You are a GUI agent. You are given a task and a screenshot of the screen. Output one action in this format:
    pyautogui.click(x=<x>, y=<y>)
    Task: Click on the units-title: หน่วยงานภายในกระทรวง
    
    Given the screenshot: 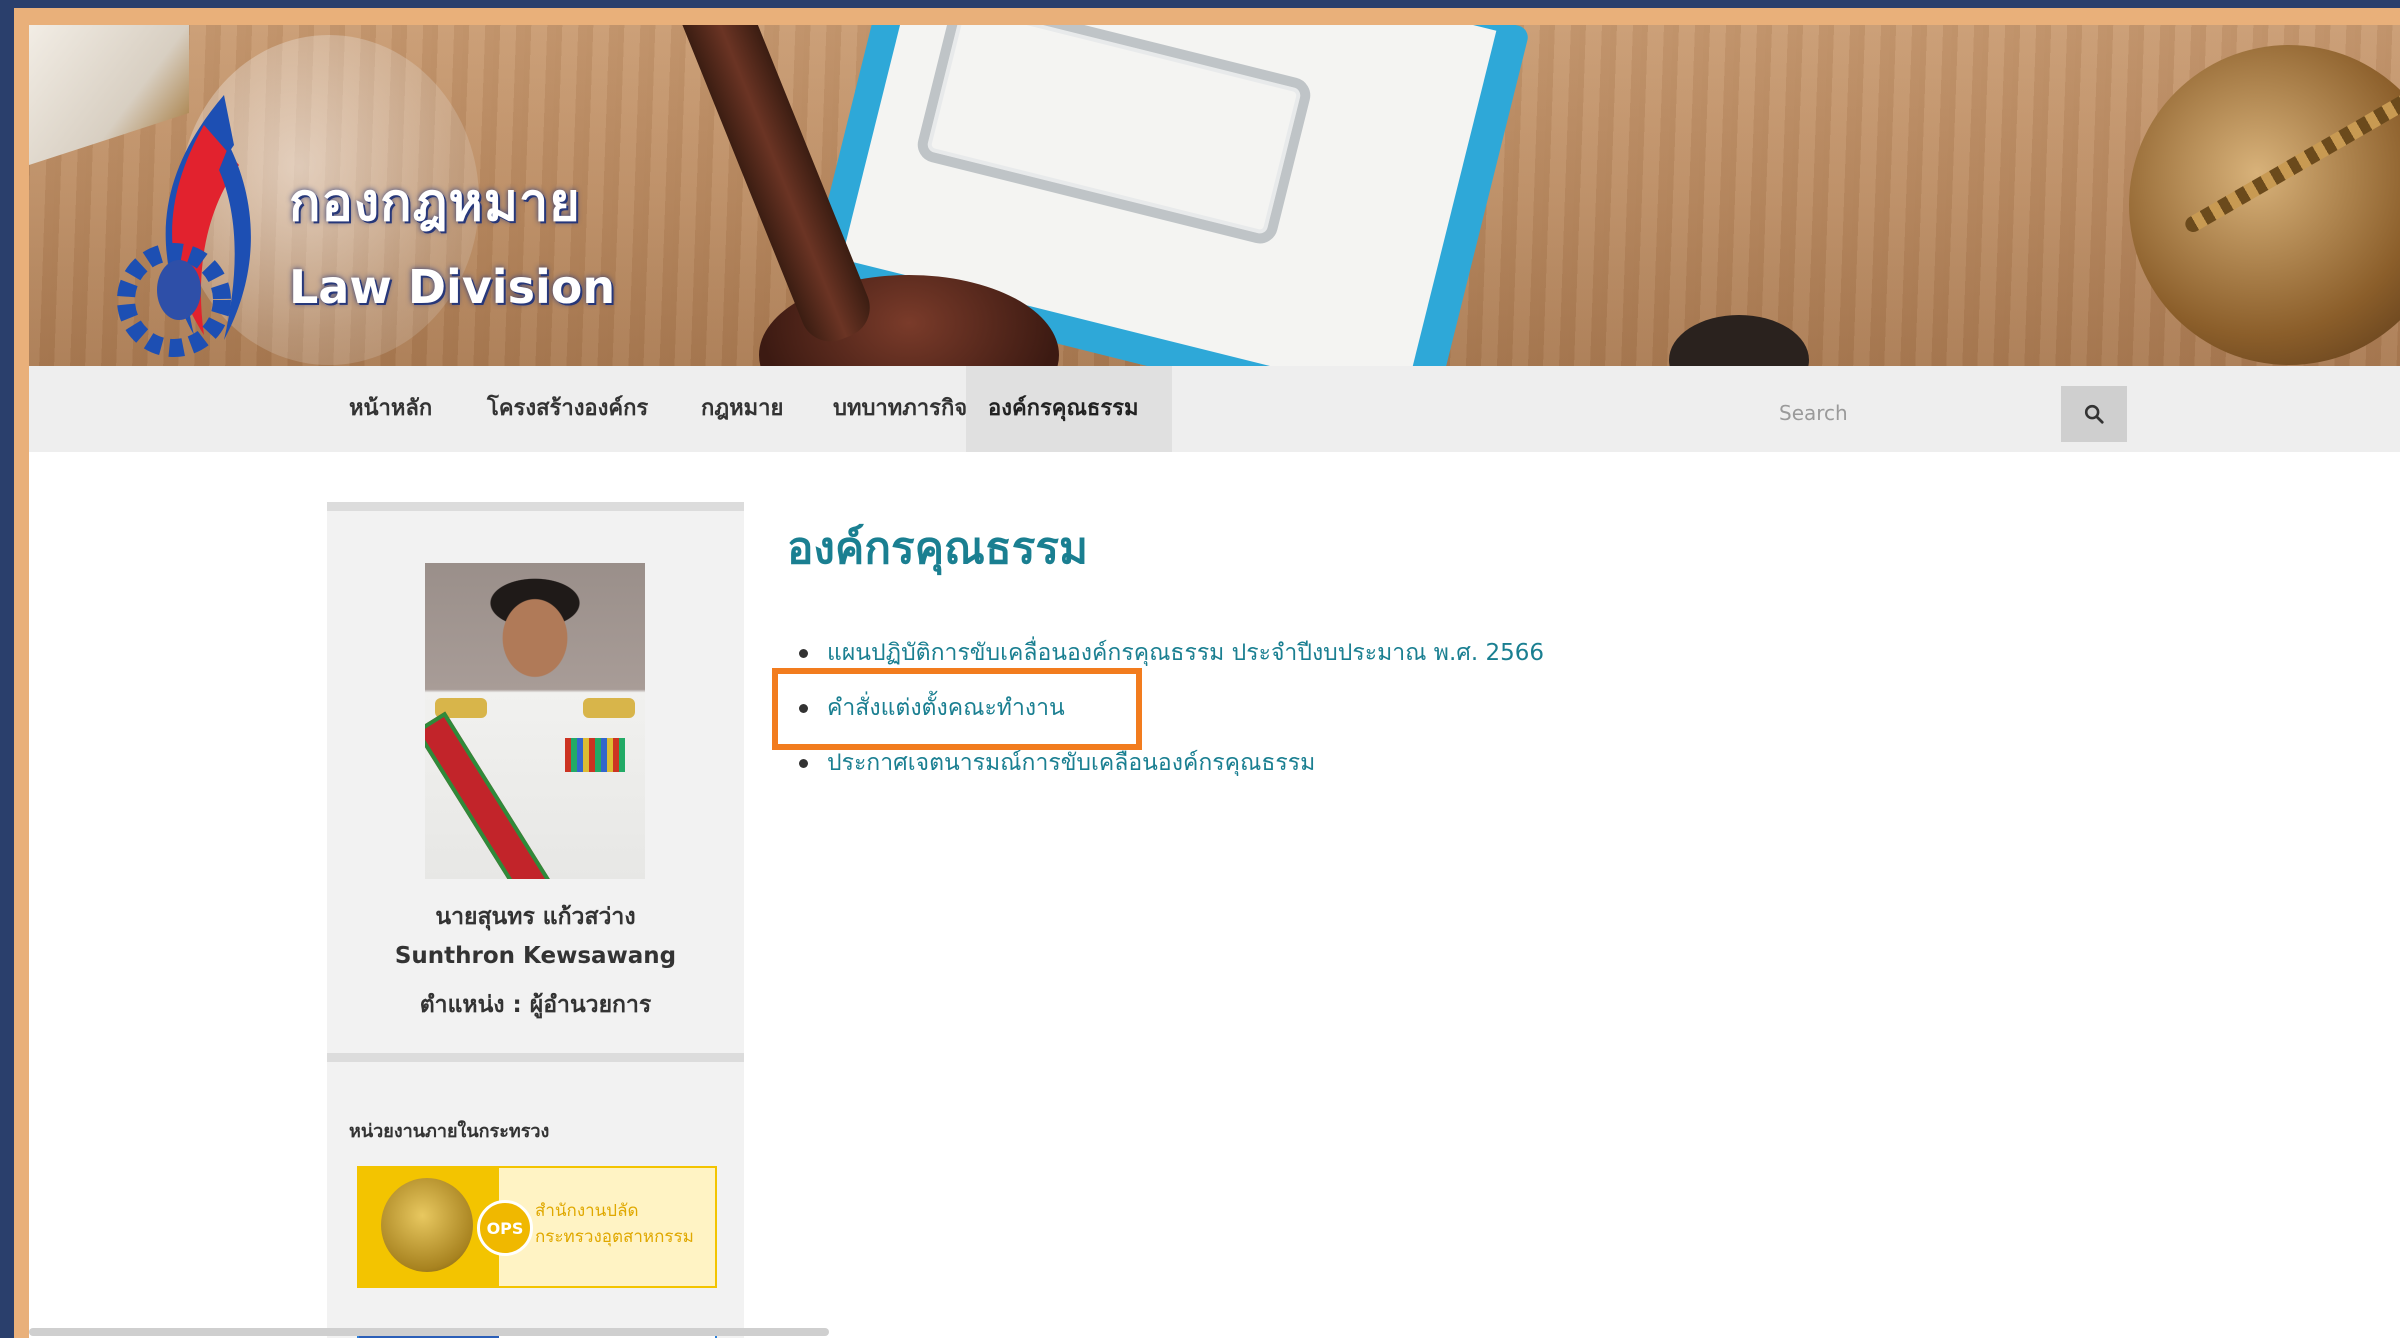 What is the action you would take?
    pyautogui.click(x=449, y=1131)
    